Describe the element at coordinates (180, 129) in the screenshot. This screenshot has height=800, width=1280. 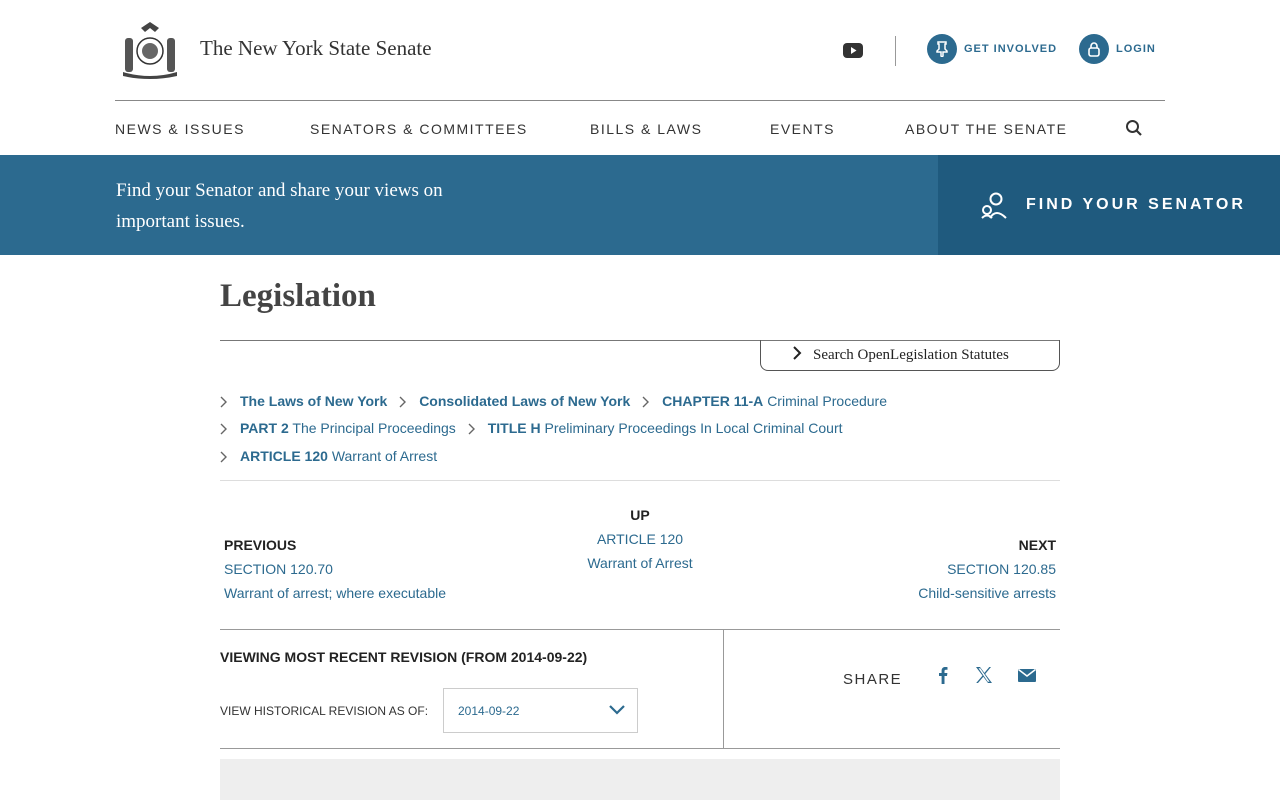
I see `nav-news-issues: NEWS & ISSUES` at that location.